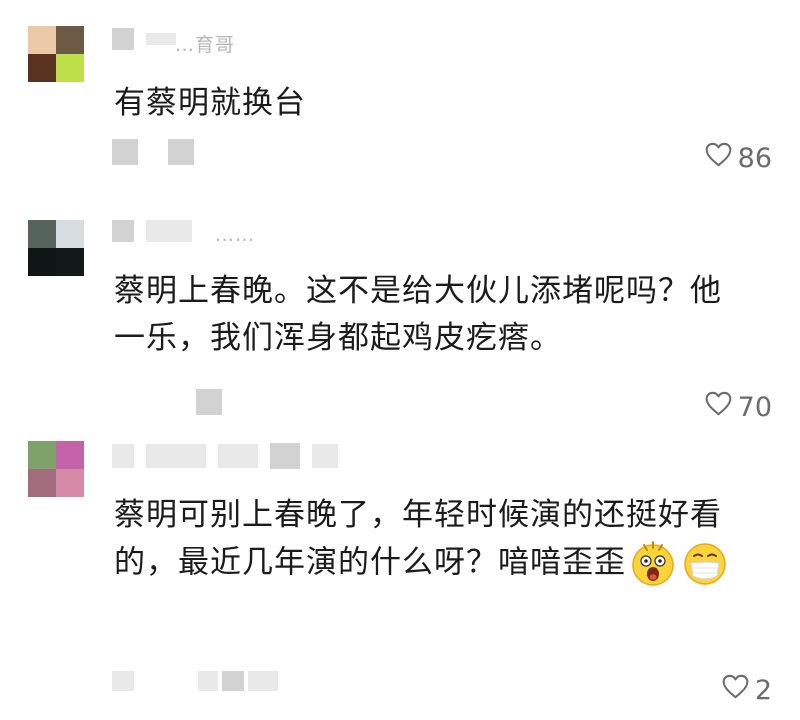 Image resolution: width=800 pixels, height=720 pixels. Describe the element at coordinates (653, 564) in the screenshot. I see `shocked-emoji-icon` at that location.